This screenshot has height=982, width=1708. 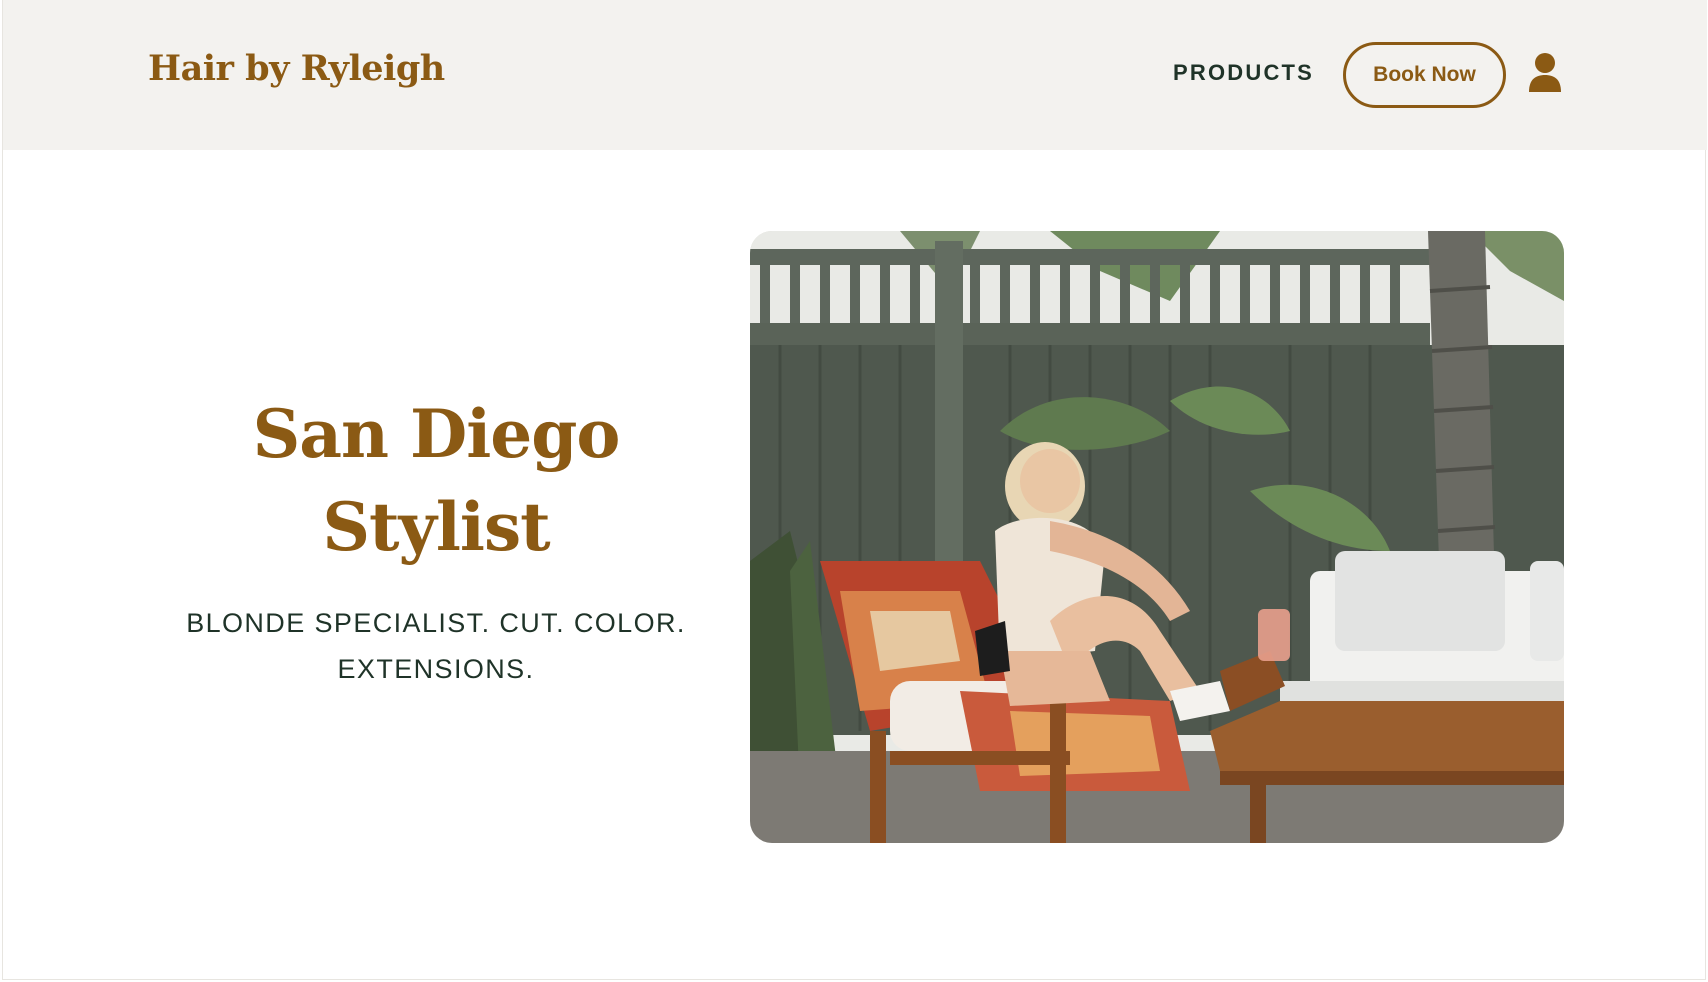 What do you see at coordinates (436, 669) in the screenshot?
I see `hero-subtitle-line-2: EXTENSIONS.` at bounding box center [436, 669].